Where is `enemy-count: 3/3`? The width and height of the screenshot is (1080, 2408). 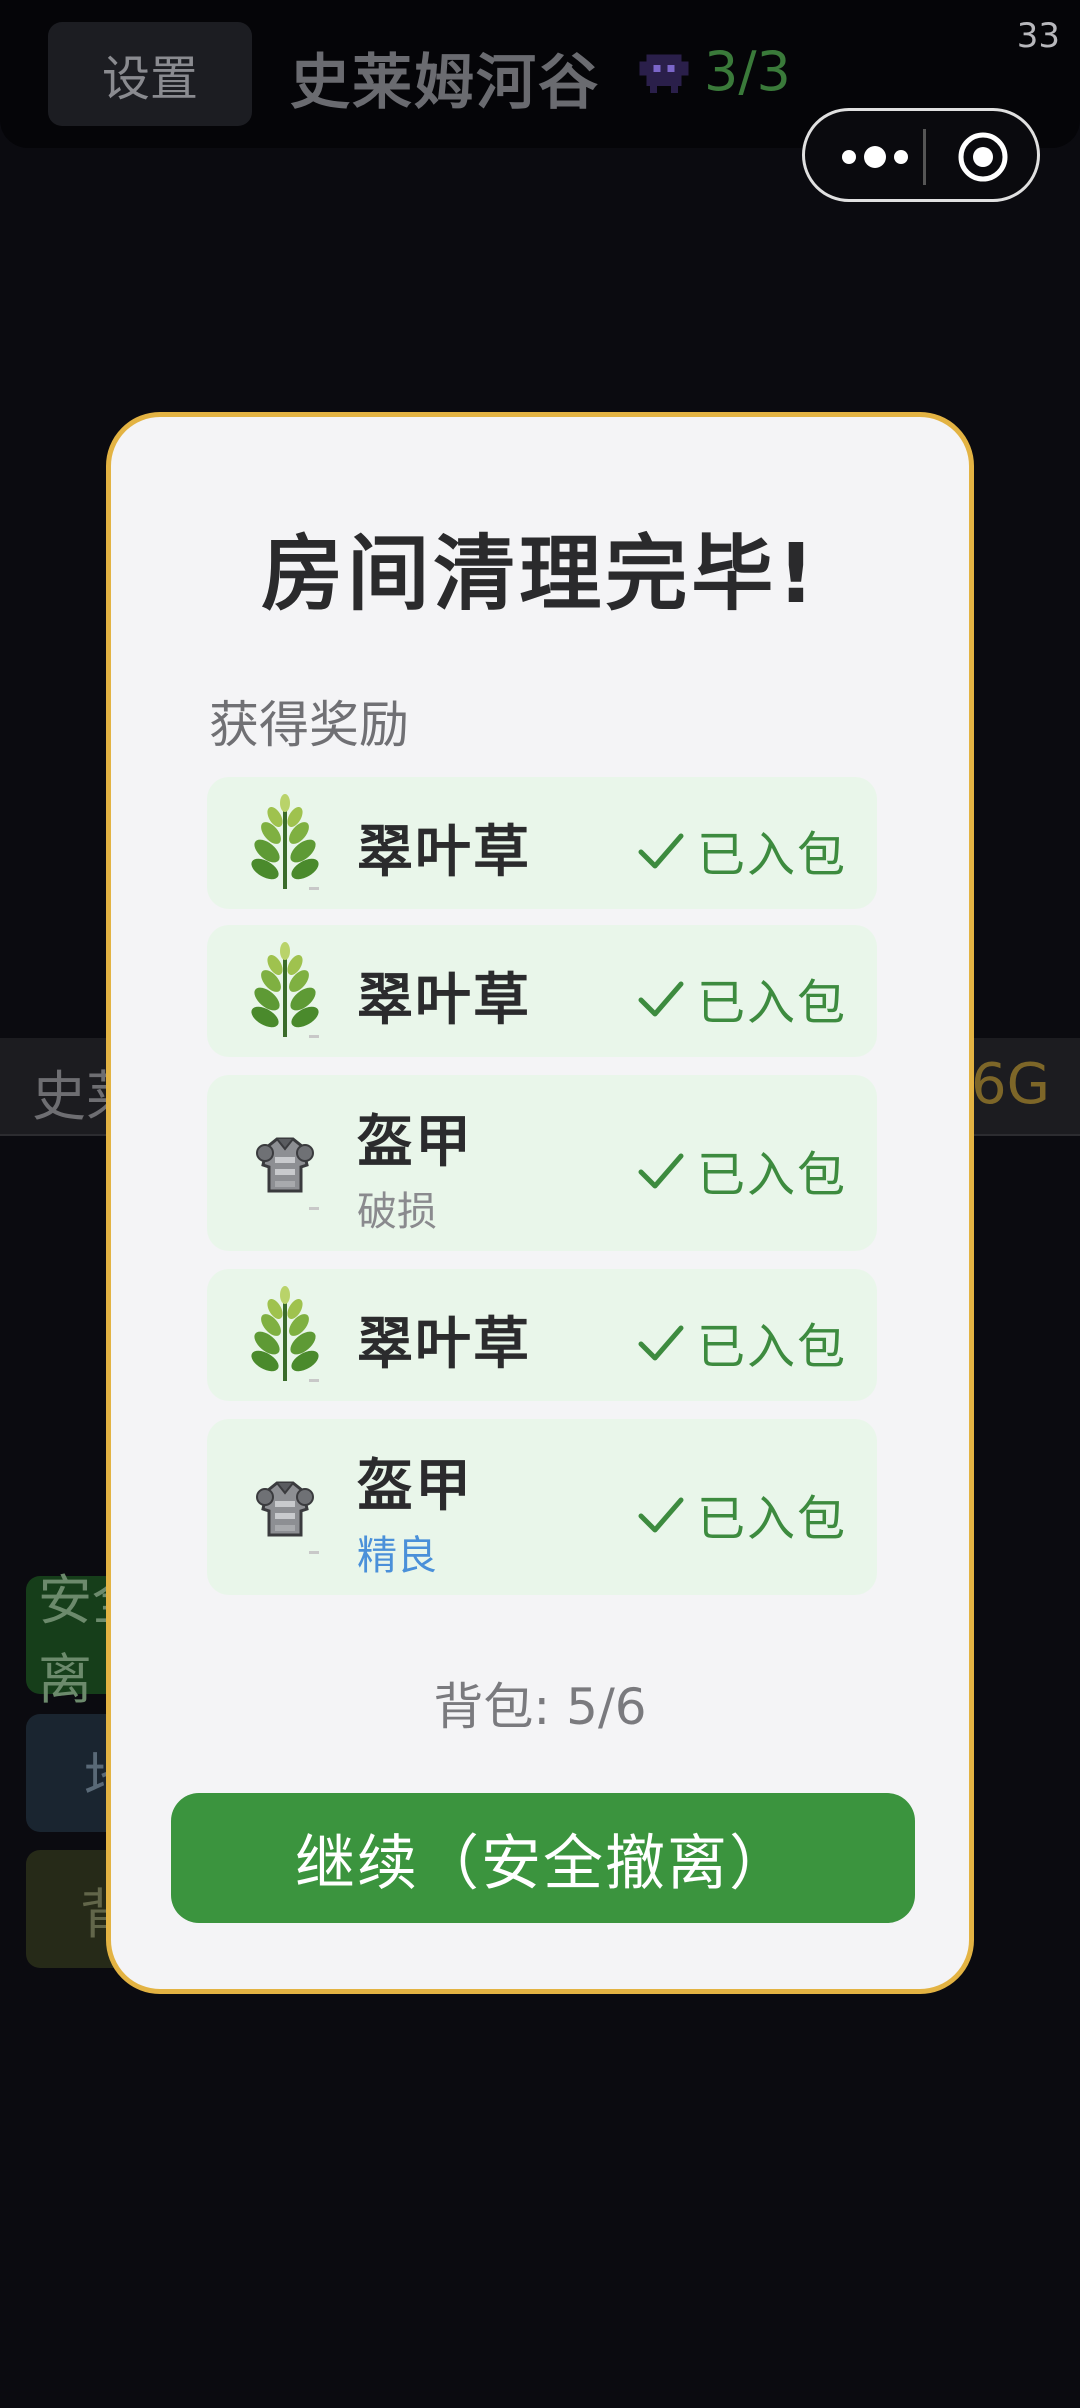
enemy-count: 3/3 is located at coordinates (747, 71).